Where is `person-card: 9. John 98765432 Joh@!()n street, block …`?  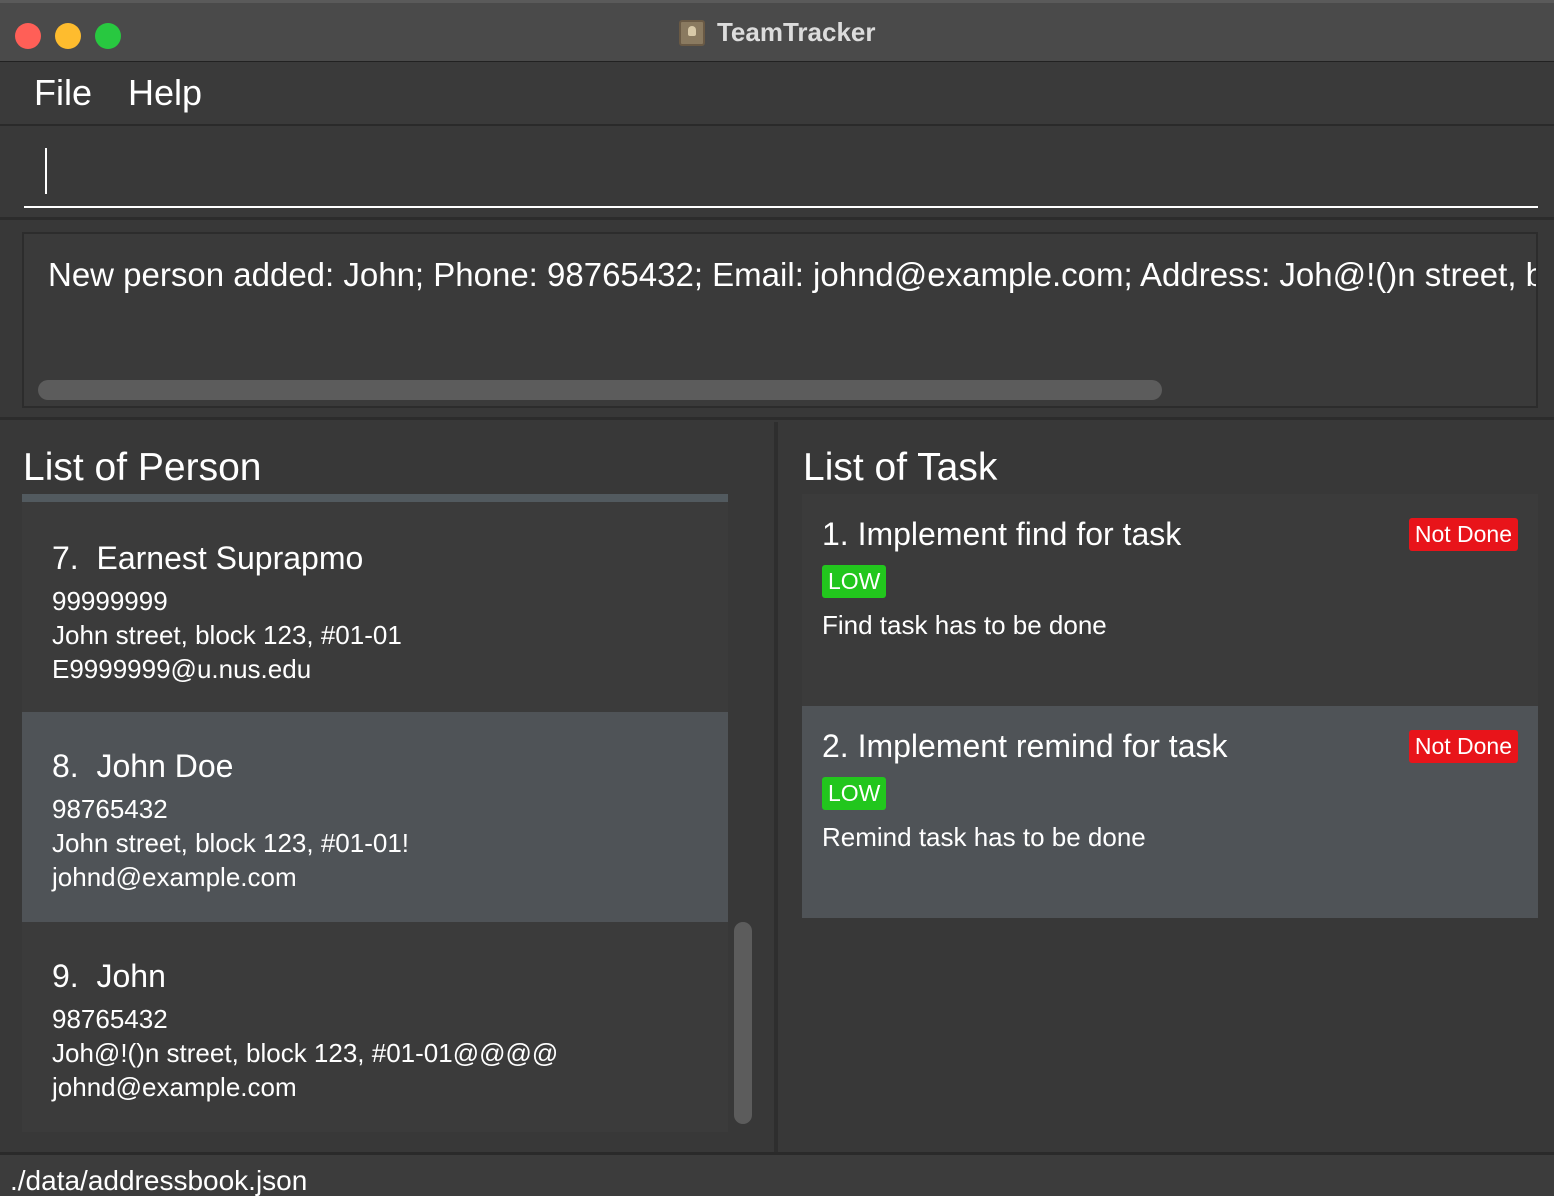 person-card: 9. John 98765432 Joh@!()n street, block … is located at coordinates (375, 1027).